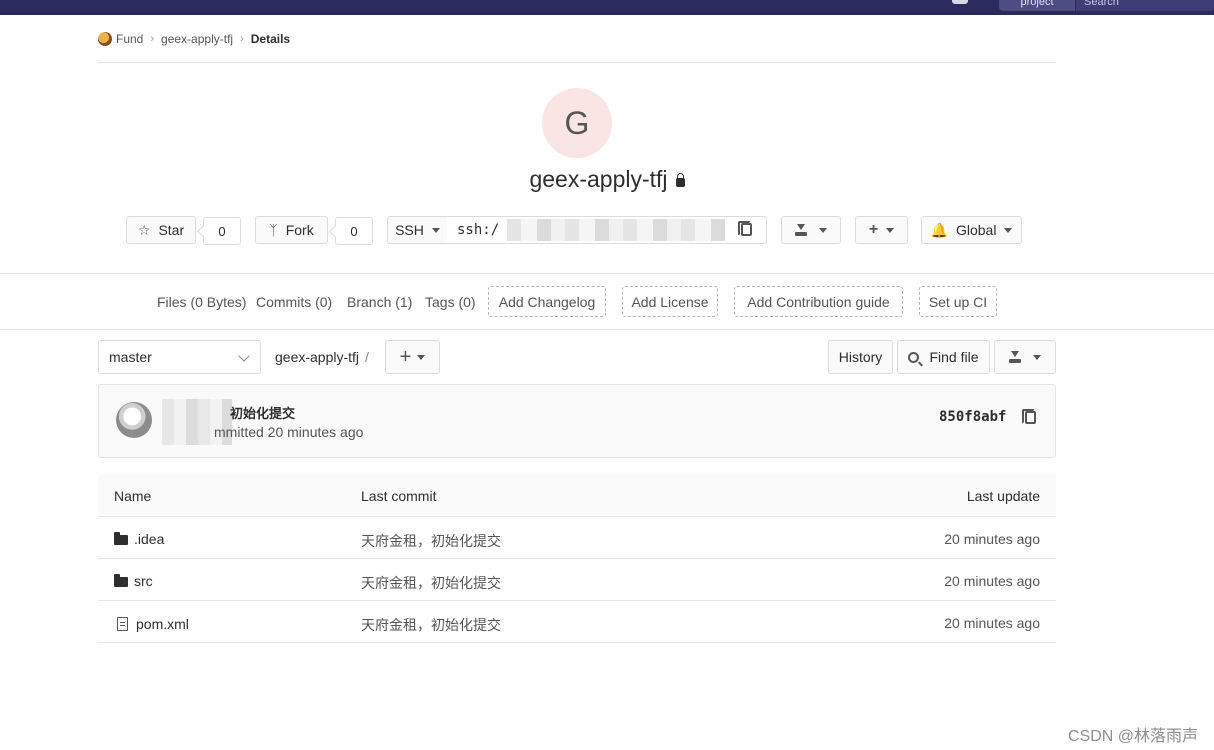 Image resolution: width=1214 pixels, height=750 pixels. Describe the element at coordinates (149, 539) in the screenshot. I see `file-name-text: .idea` at that location.